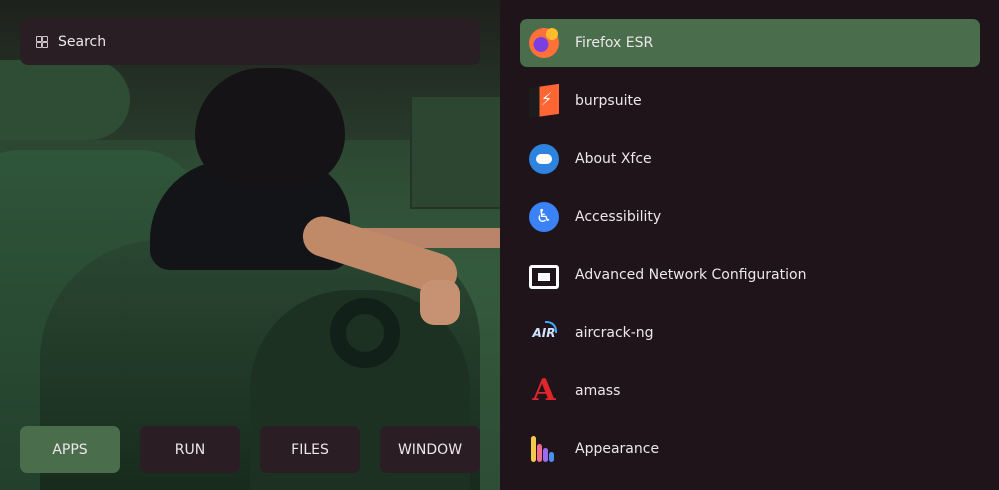  Describe the element at coordinates (750, 449) in the screenshot. I see `app-item-appearance: Appearance` at that location.